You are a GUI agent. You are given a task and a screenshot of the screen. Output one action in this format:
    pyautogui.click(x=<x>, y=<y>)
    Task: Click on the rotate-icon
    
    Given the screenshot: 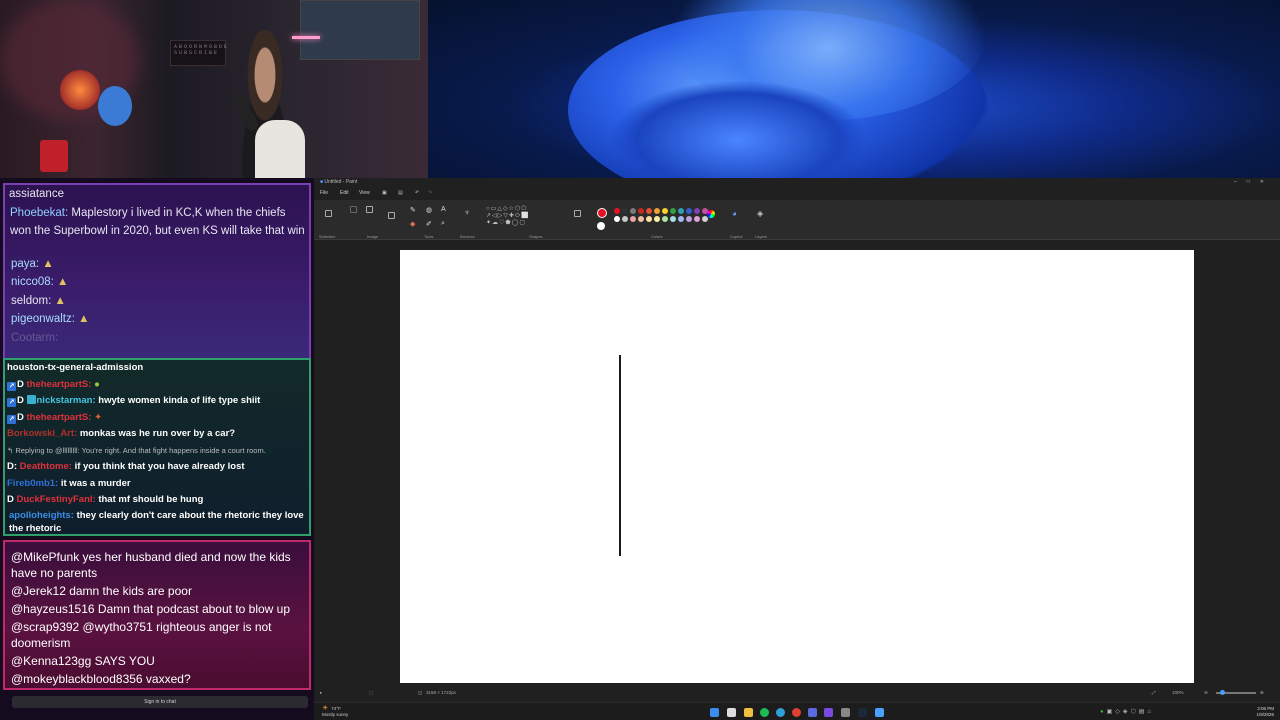 What is the action you would take?
    pyautogui.click(x=391, y=215)
    